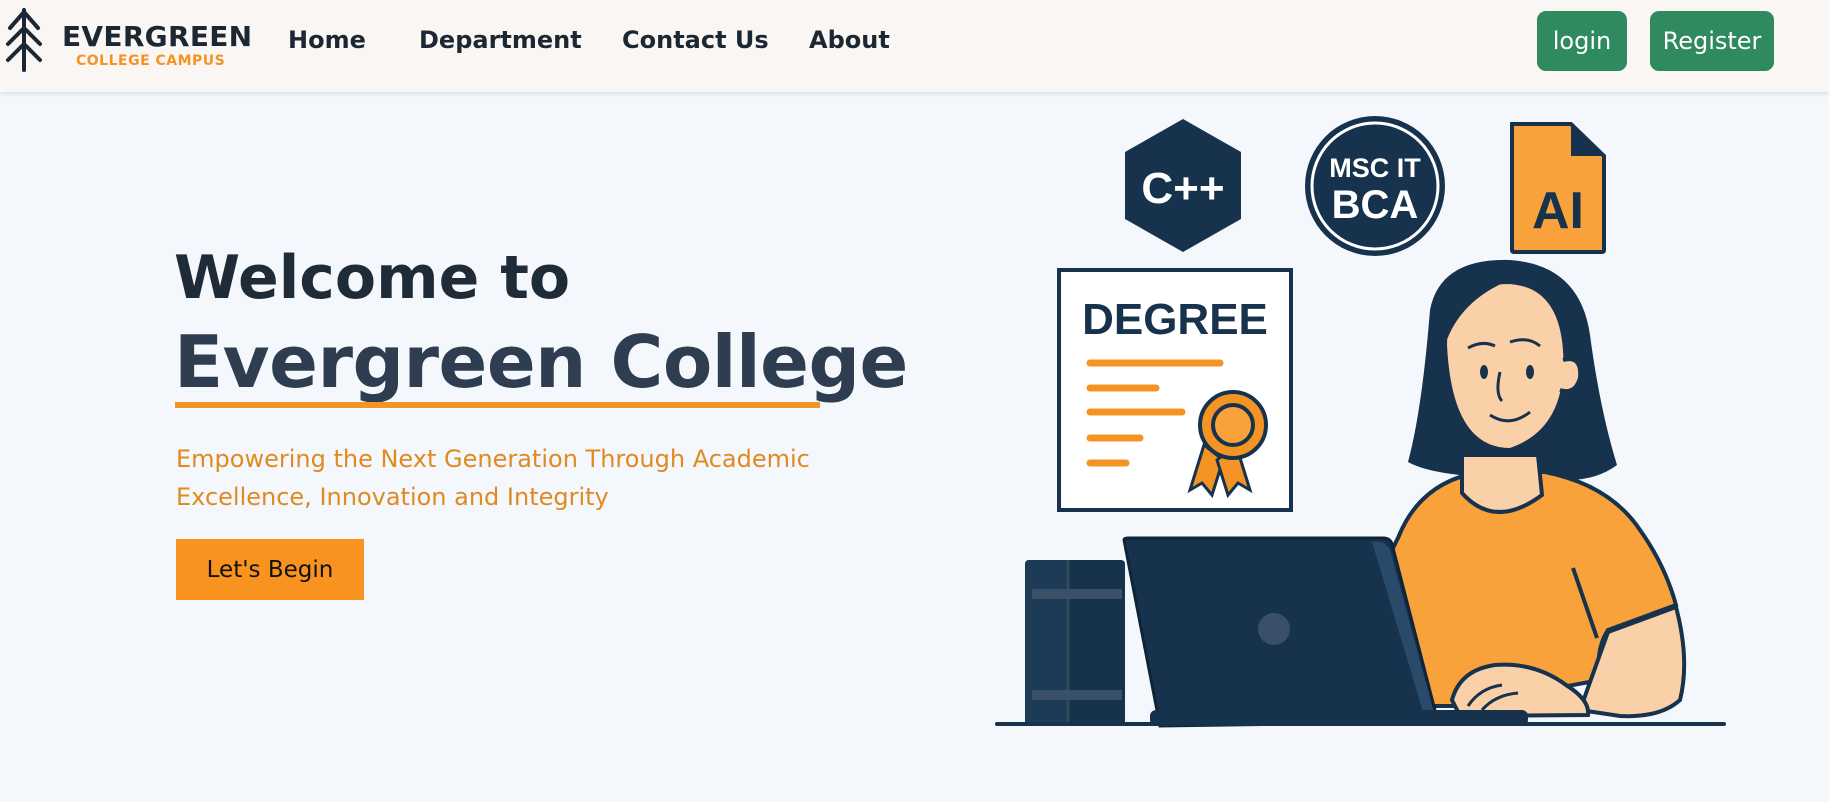  Describe the element at coordinates (327, 40) in the screenshot. I see `nav-home: Home` at that location.